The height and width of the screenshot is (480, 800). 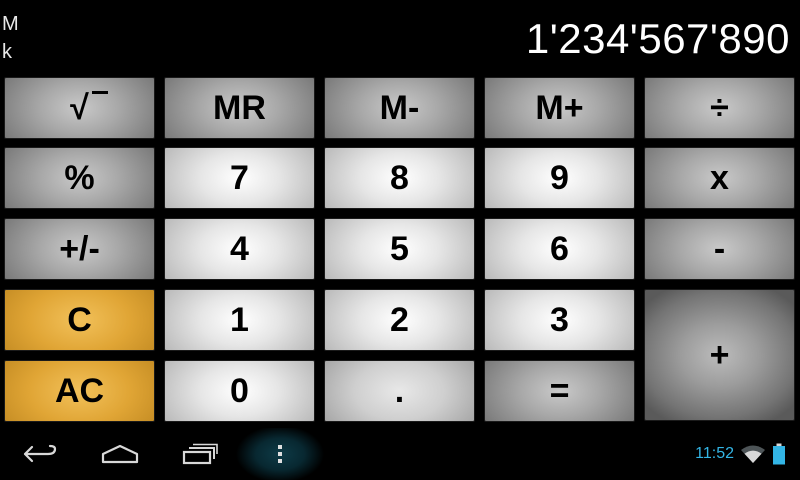 I want to click on digit-3-button: 3, so click(x=559, y=320).